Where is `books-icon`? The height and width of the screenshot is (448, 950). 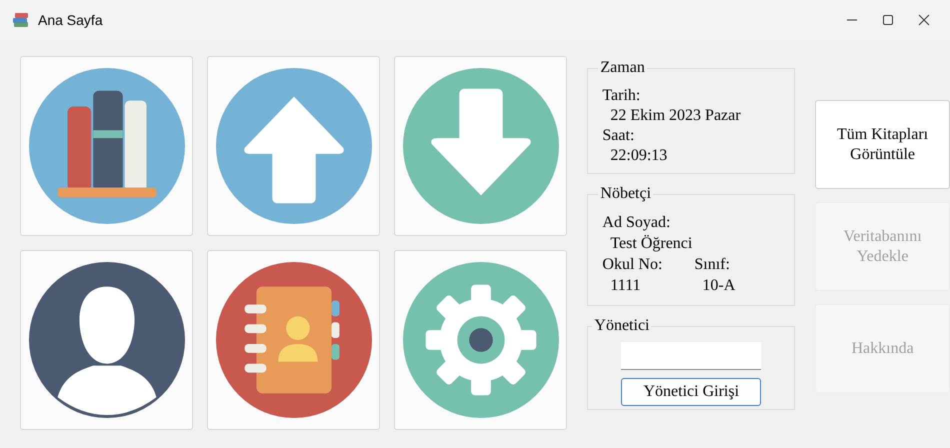
books-icon is located at coordinates (107, 146).